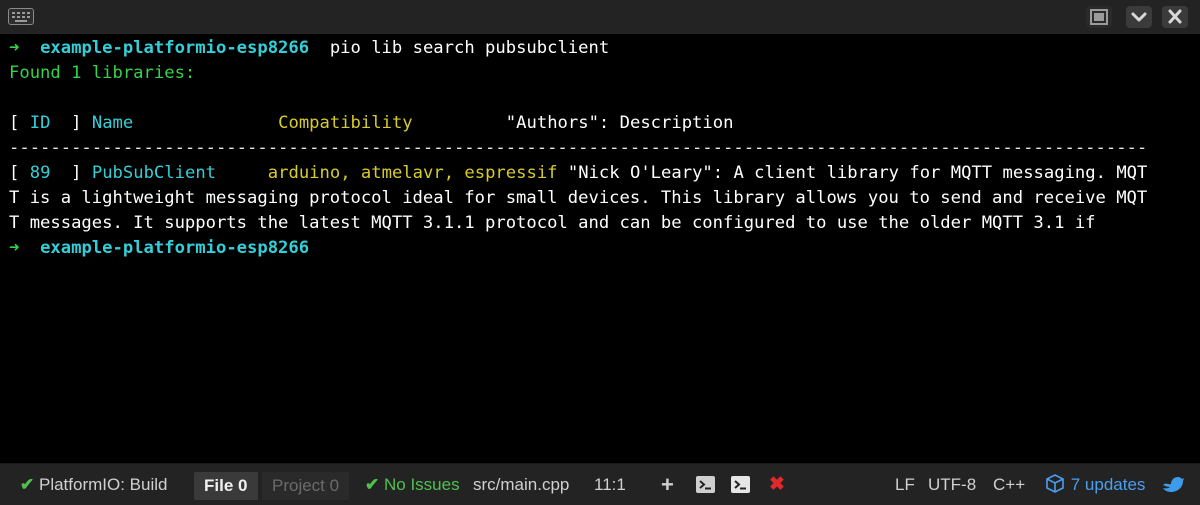 Image resolution: width=1200 pixels, height=505 pixels. What do you see at coordinates (14, 173) in the screenshot?
I see `result-open-bracket: [` at bounding box center [14, 173].